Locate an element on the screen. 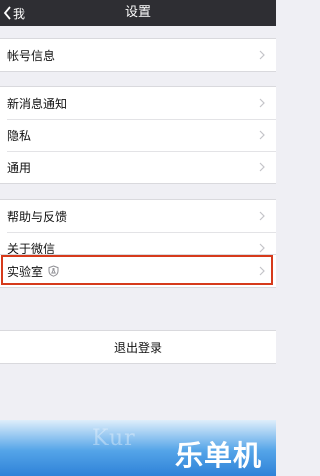  settings-group-lab: 实验室 is located at coordinates (138, 271).